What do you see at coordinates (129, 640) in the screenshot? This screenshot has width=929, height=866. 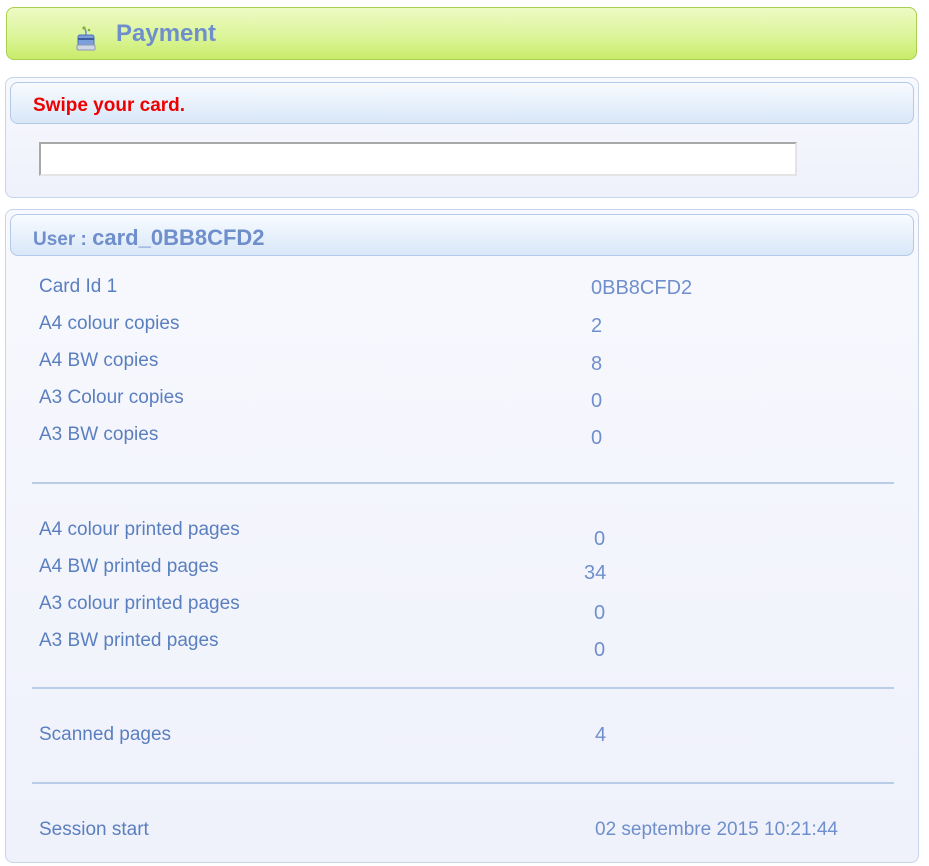 I see `a3-bw-printed-label: A3 BW printed pages` at bounding box center [129, 640].